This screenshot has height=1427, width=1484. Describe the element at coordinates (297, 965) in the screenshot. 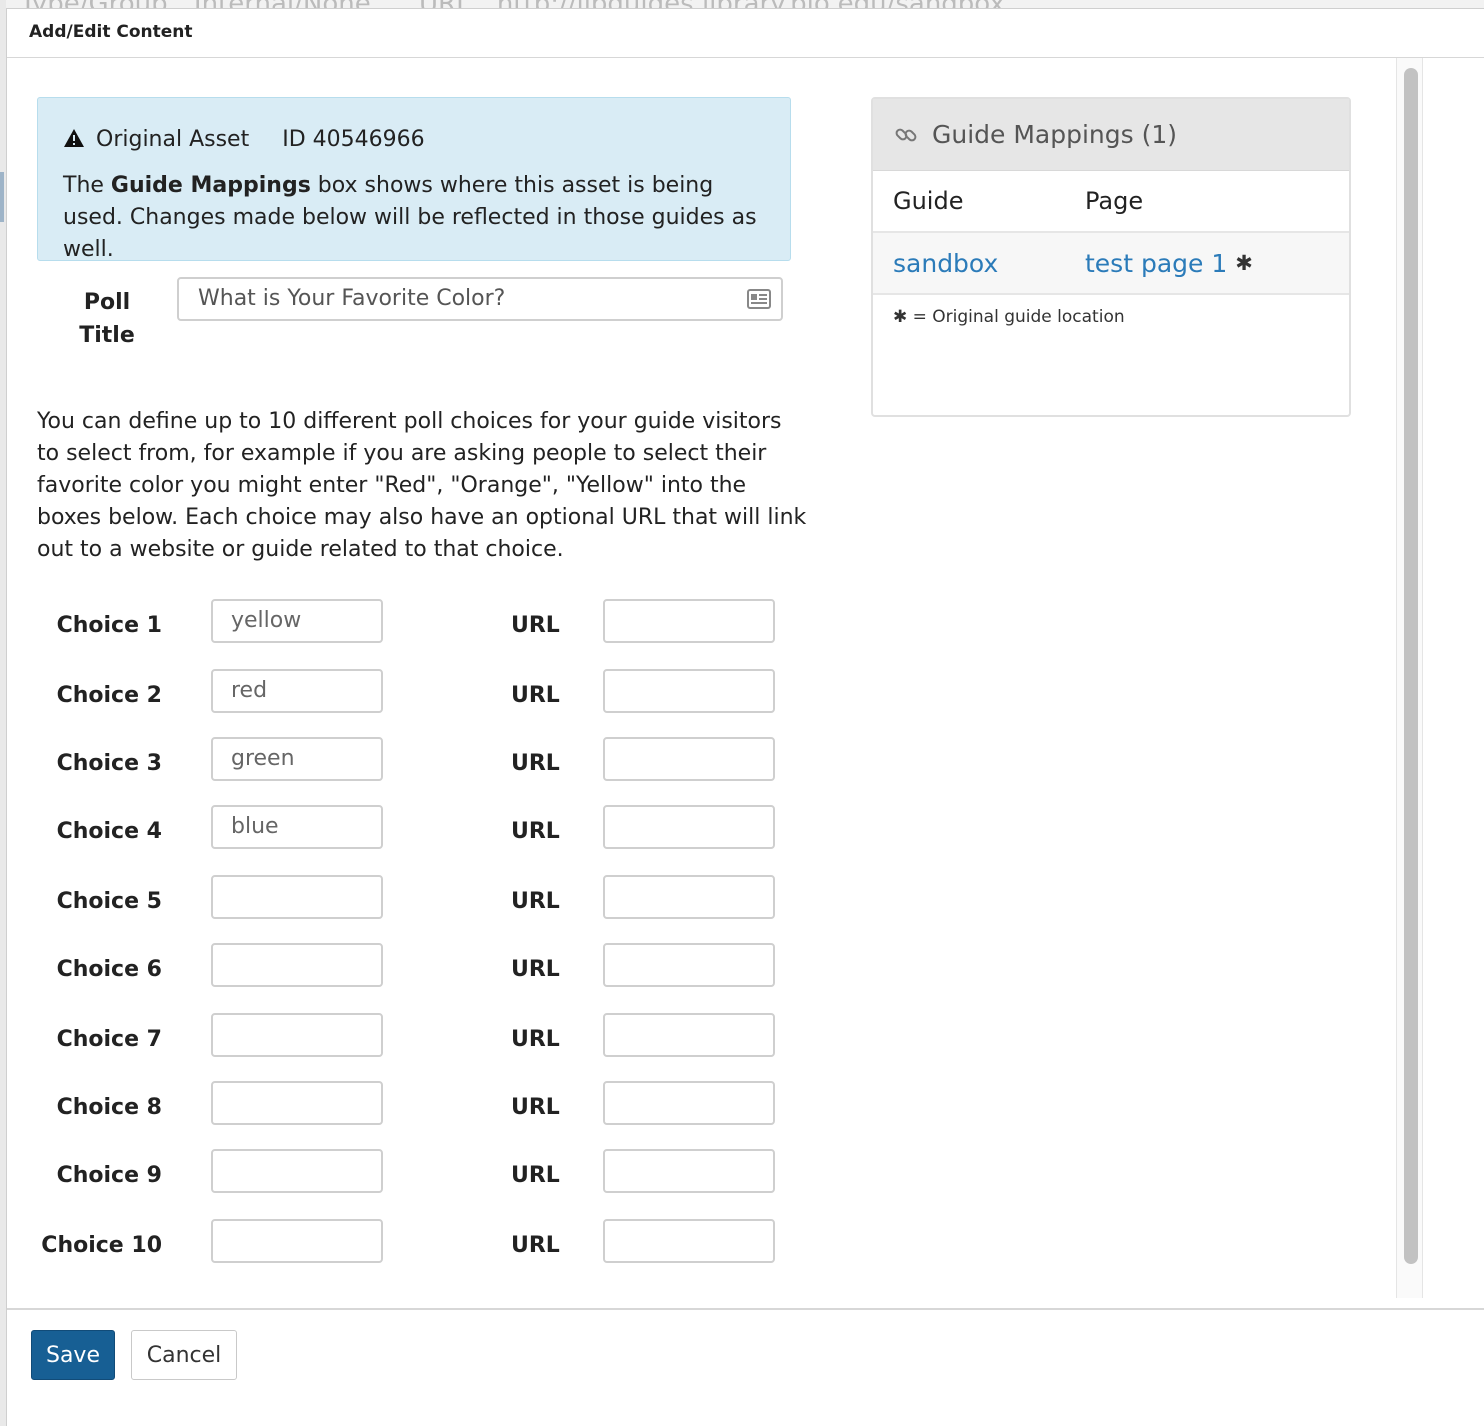

I see `choice-6-input` at that location.